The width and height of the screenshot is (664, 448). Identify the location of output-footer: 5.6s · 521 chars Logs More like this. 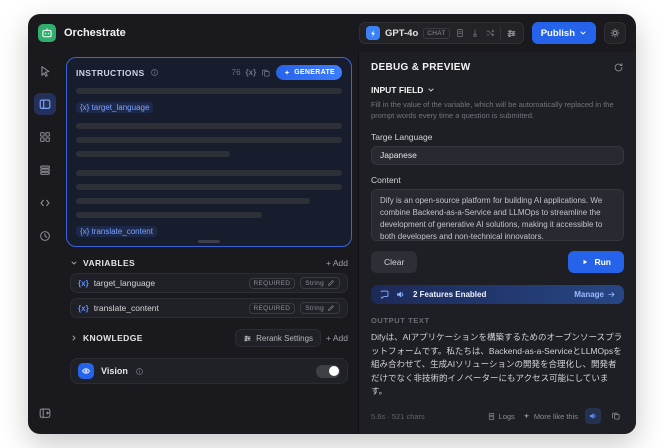
(497, 416).